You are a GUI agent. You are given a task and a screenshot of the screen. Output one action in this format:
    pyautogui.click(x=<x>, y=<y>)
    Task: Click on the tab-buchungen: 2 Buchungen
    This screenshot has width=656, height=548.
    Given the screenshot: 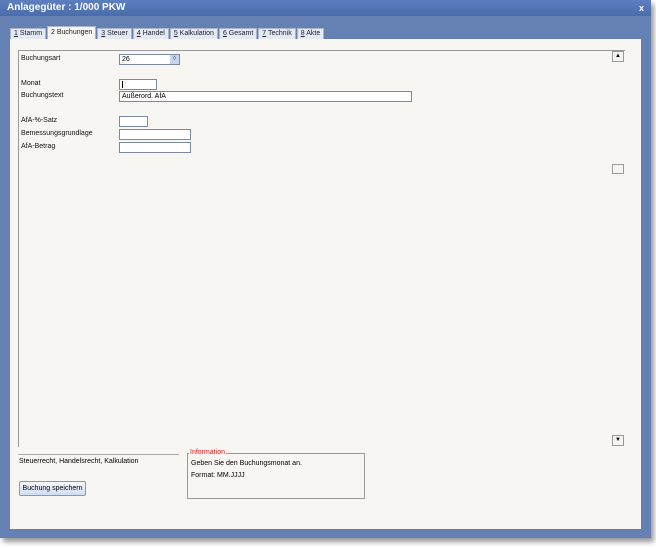 What is the action you would take?
    pyautogui.click(x=72, y=32)
    